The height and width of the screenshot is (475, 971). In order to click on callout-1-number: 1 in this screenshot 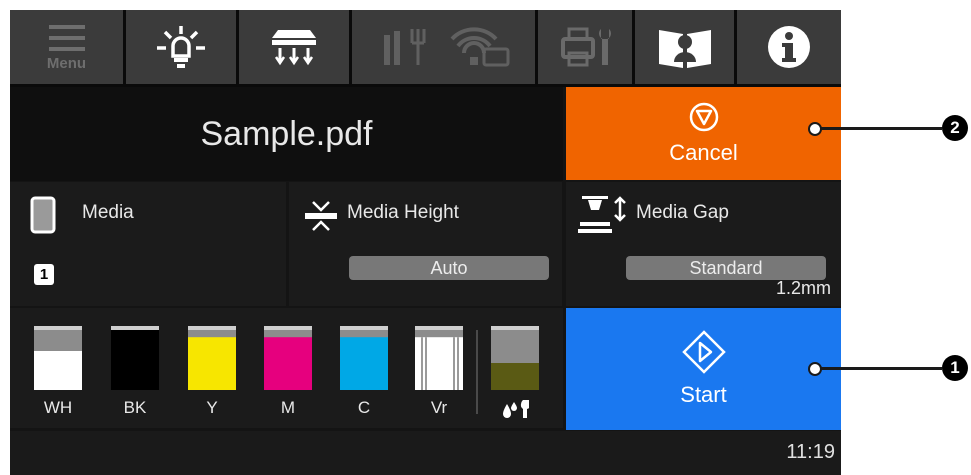, I will do `click(955, 368)`.